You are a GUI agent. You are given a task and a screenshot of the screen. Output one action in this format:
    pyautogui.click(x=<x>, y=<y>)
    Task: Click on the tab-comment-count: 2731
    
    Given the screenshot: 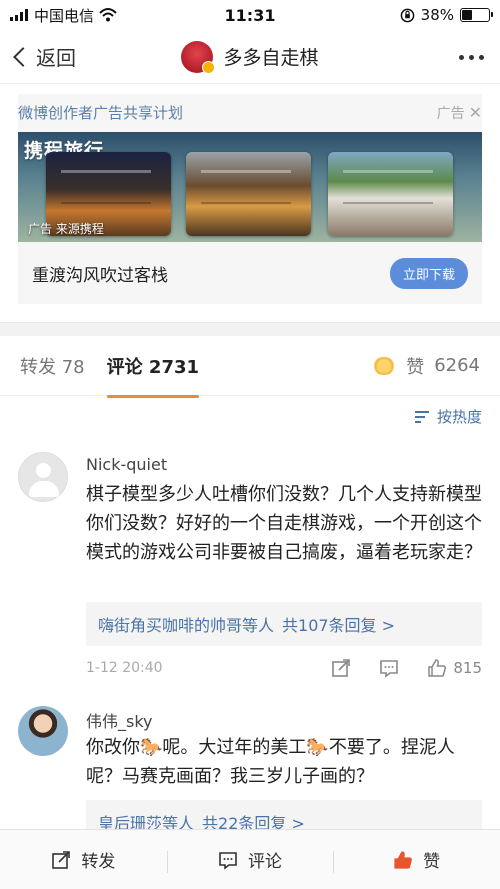 What is the action you would take?
    pyautogui.click(x=174, y=367)
    